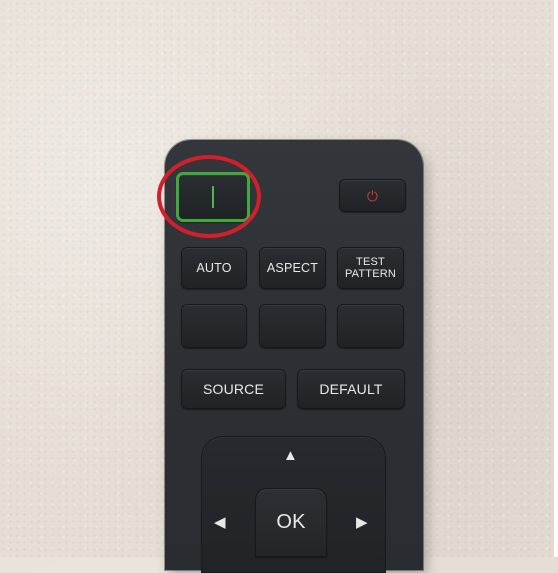  What do you see at coordinates (220, 522) in the screenshot?
I see `left-arrow-icon: ◀` at bounding box center [220, 522].